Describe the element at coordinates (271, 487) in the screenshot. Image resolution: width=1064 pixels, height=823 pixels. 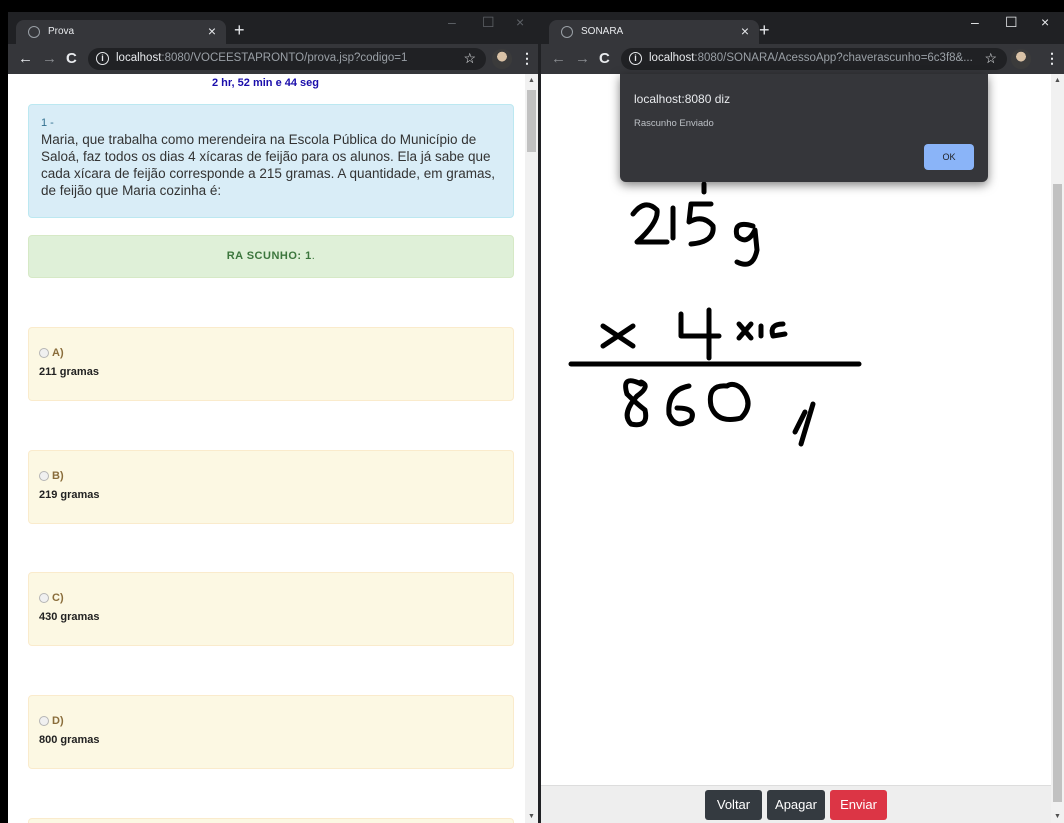
I see `option-b: B) 219 gramas` at that location.